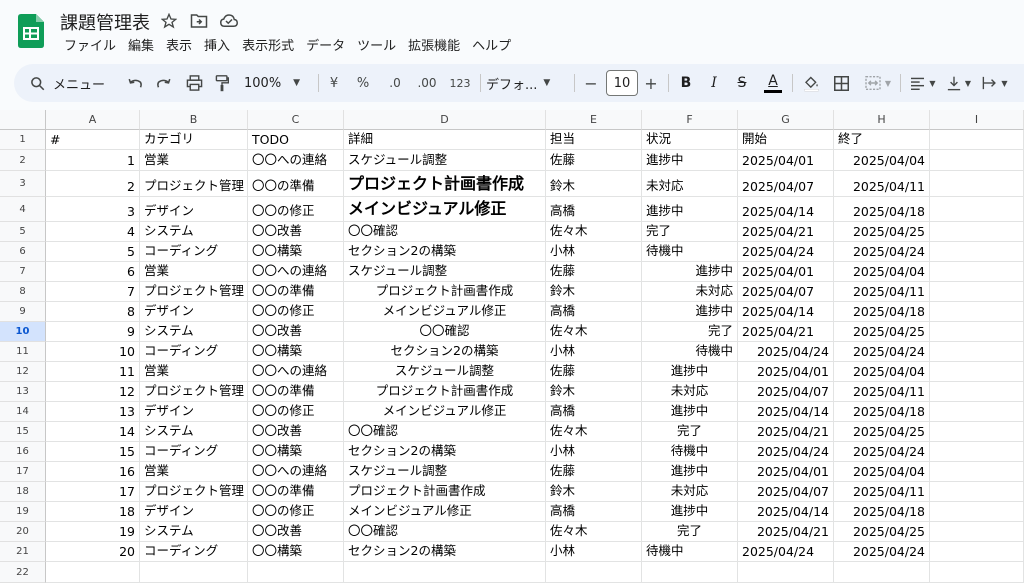 The height and width of the screenshot is (588, 1024). What do you see at coordinates (23, 232) in the screenshot?
I see `row-header: 5` at bounding box center [23, 232].